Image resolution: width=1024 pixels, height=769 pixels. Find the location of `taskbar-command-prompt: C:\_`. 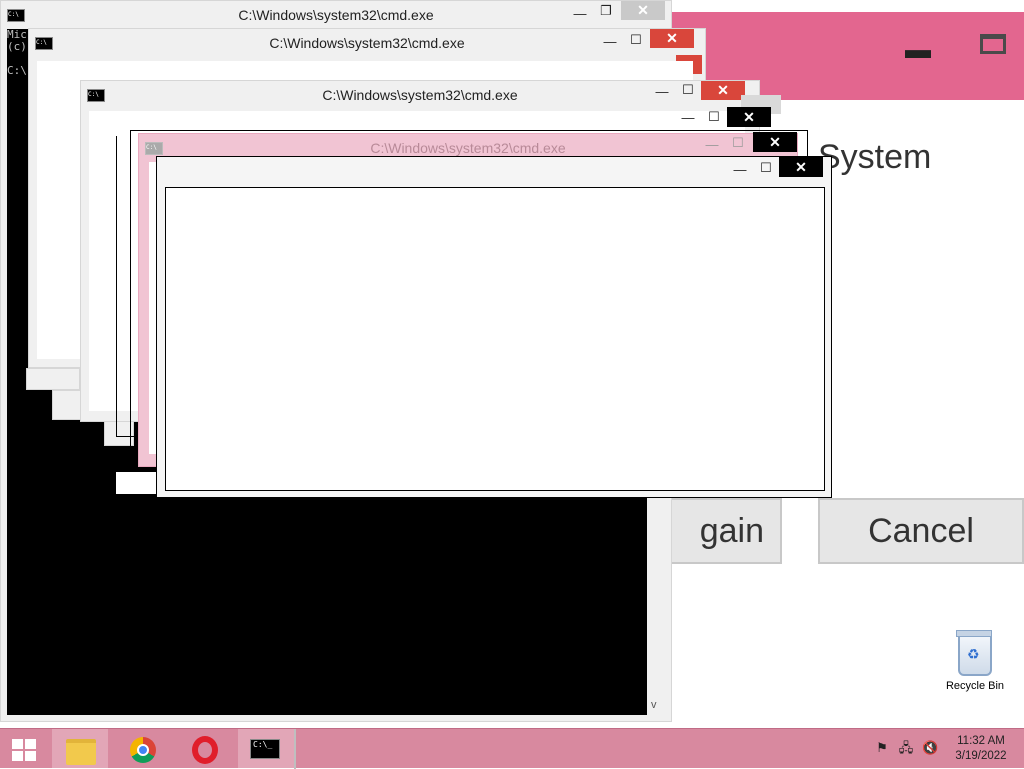

taskbar-command-prompt: C:\_ is located at coordinates (267, 749).